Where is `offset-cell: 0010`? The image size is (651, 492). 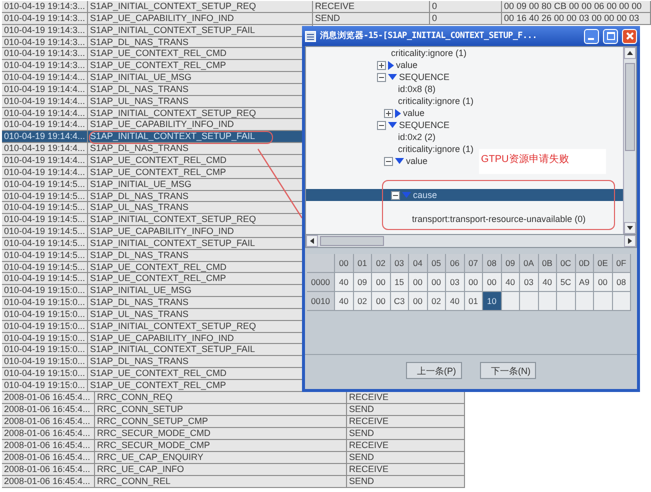
offset-cell: 0010 is located at coordinates (321, 301).